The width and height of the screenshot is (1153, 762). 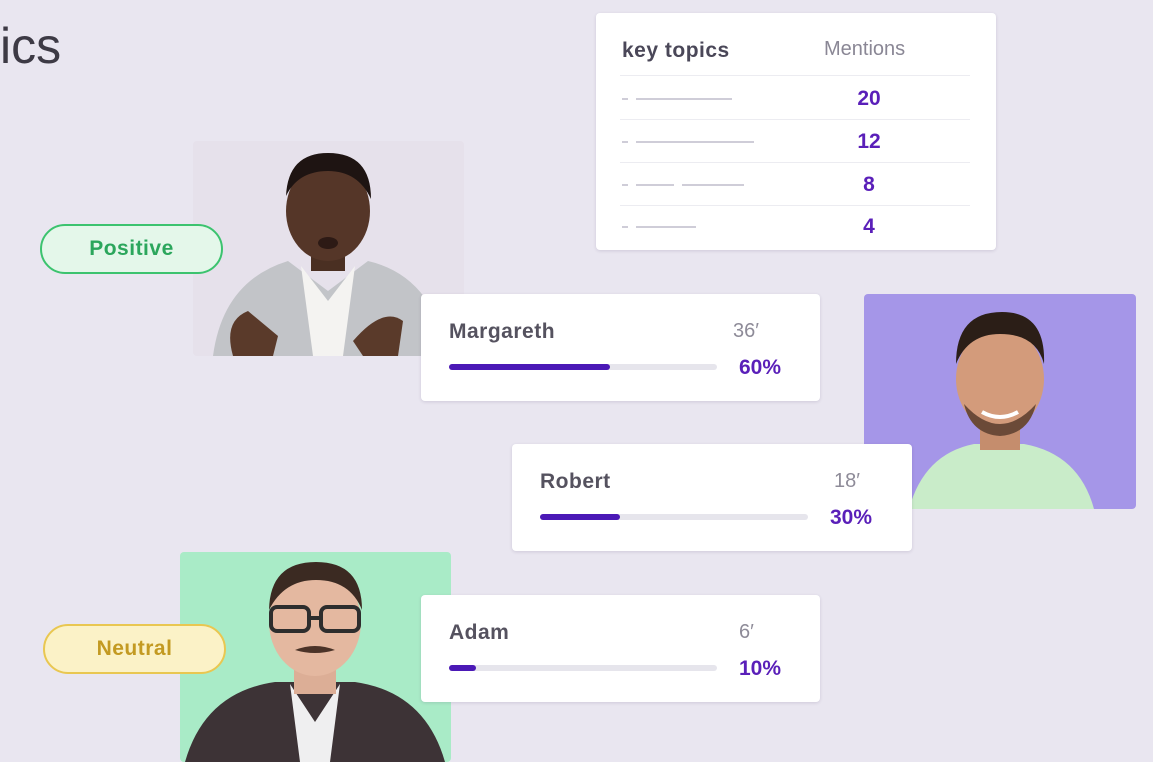 I want to click on mentions-count: 12, so click(x=869, y=141).